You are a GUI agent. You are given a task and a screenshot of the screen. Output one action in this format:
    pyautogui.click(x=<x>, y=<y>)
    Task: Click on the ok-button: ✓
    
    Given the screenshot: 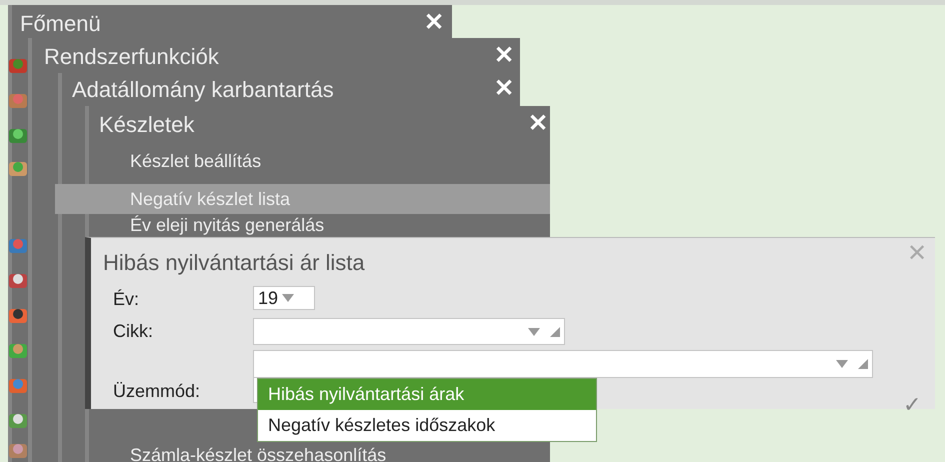 What is the action you would take?
    pyautogui.click(x=912, y=405)
    